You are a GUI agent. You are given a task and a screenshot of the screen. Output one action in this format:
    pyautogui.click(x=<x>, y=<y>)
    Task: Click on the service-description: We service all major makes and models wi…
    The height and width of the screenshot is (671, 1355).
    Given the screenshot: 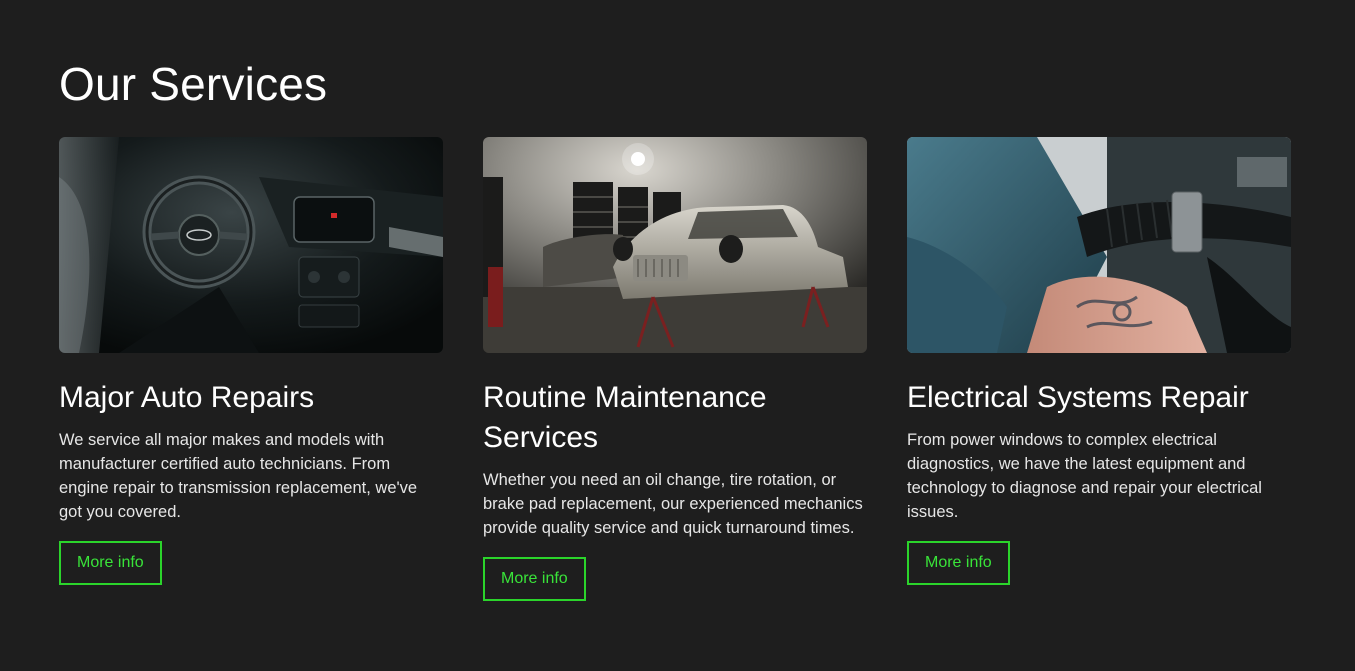 What is the action you would take?
    pyautogui.click(x=238, y=476)
    